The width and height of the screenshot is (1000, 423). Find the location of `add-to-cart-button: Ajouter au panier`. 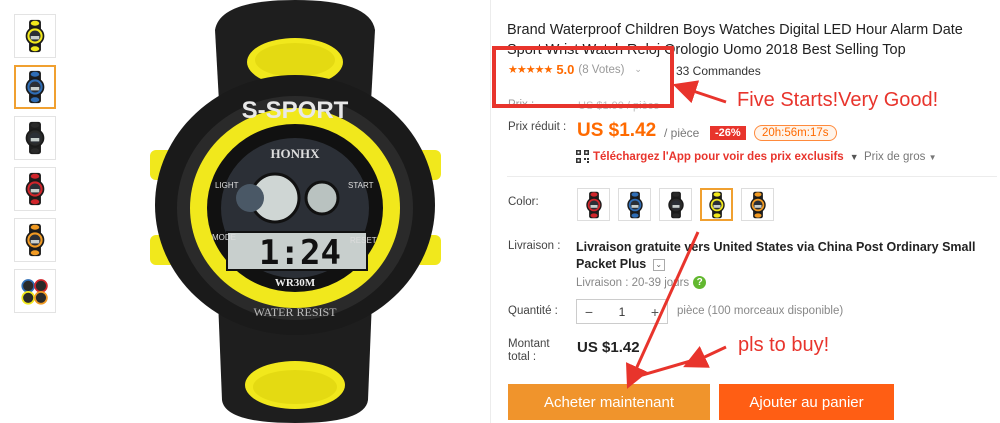

add-to-cart-button: Ajouter au panier is located at coordinates (806, 402).